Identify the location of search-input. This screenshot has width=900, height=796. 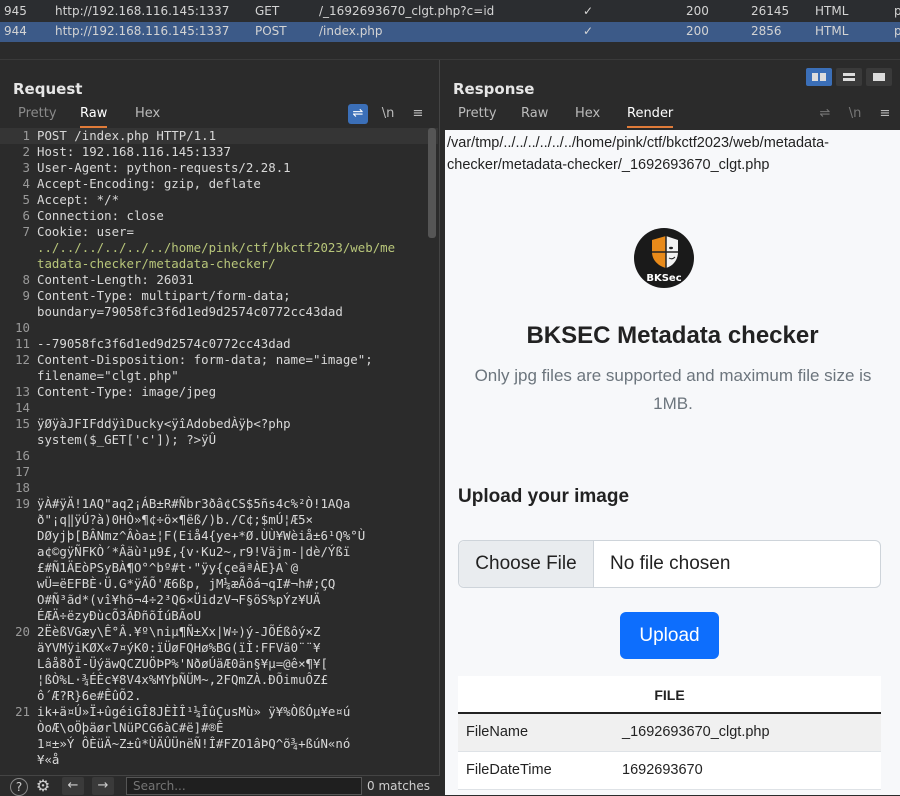
(244, 786).